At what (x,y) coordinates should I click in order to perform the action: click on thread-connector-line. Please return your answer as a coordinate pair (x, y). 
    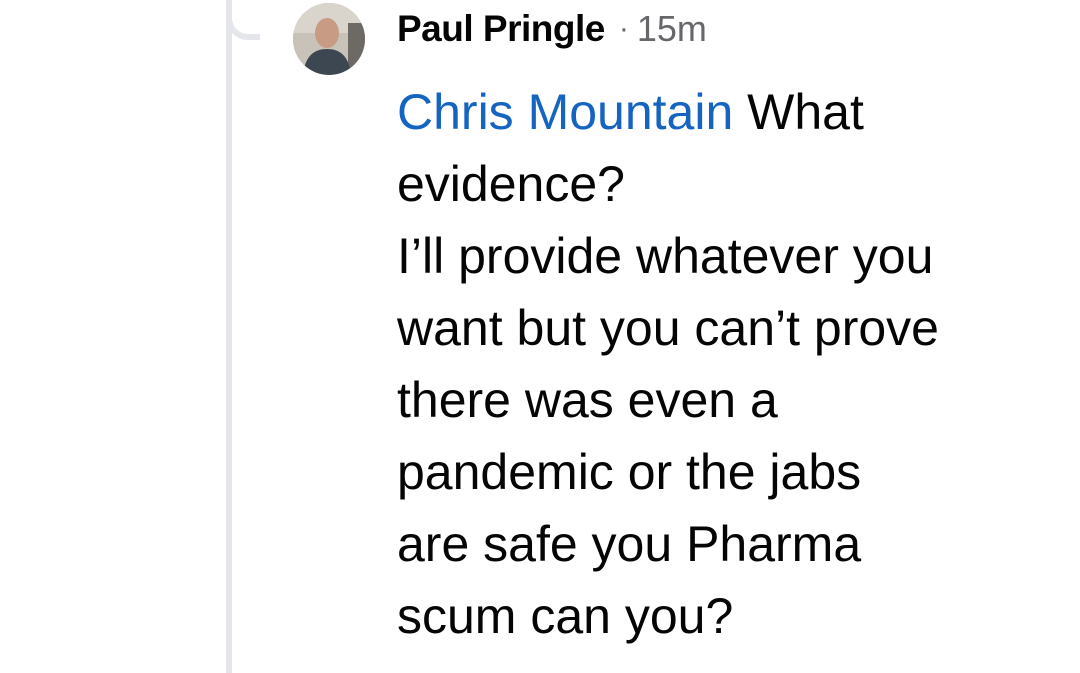
    Looking at the image, I should click on (229, 336).